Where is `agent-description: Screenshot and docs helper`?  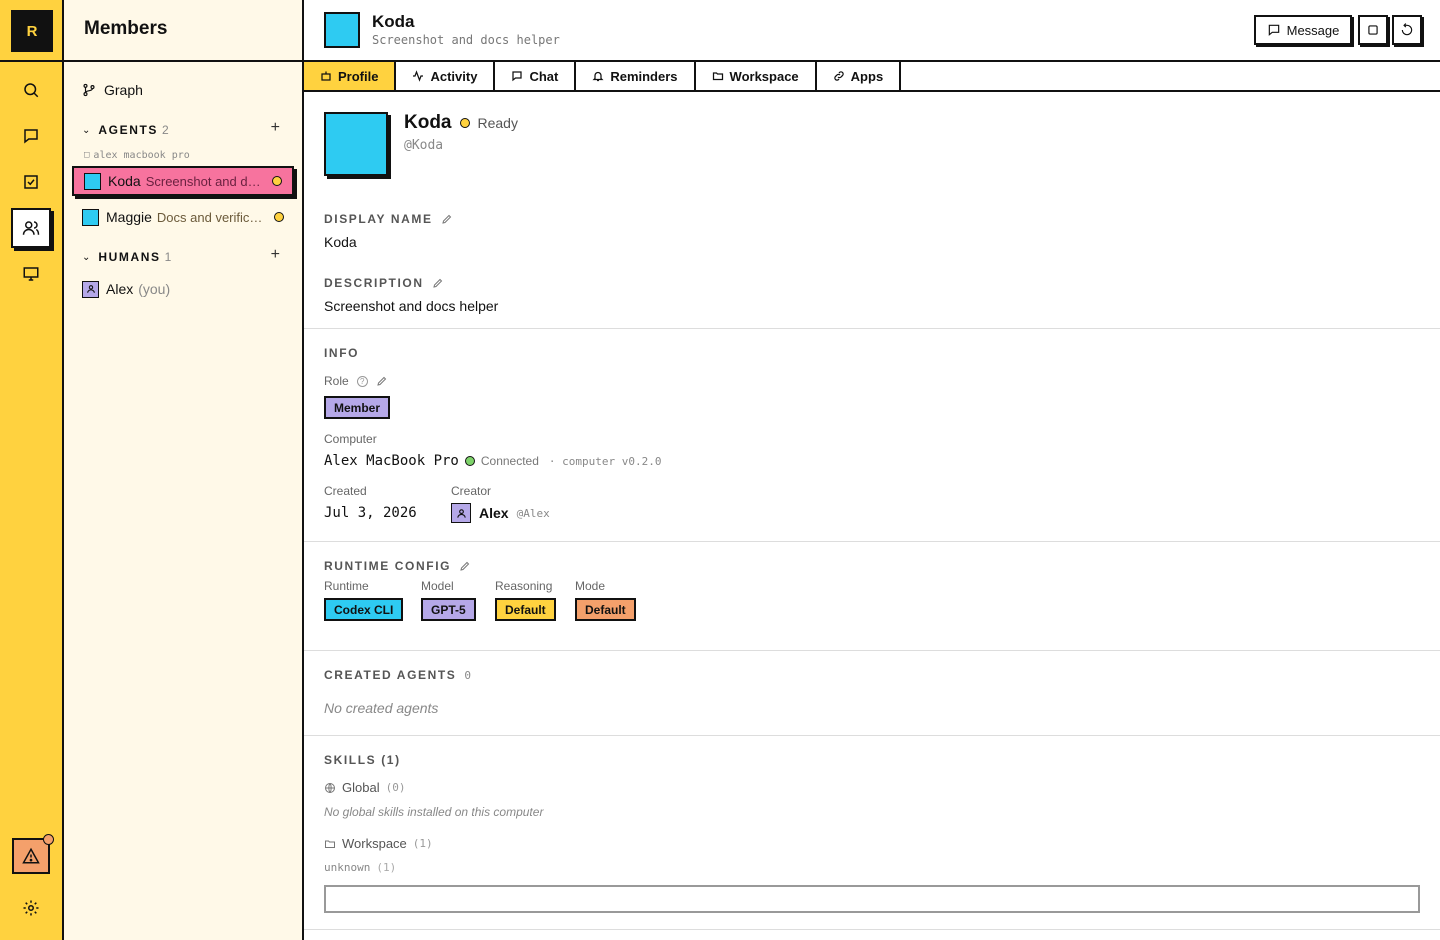
agent-description: Screenshot and docs helper is located at coordinates (205, 181).